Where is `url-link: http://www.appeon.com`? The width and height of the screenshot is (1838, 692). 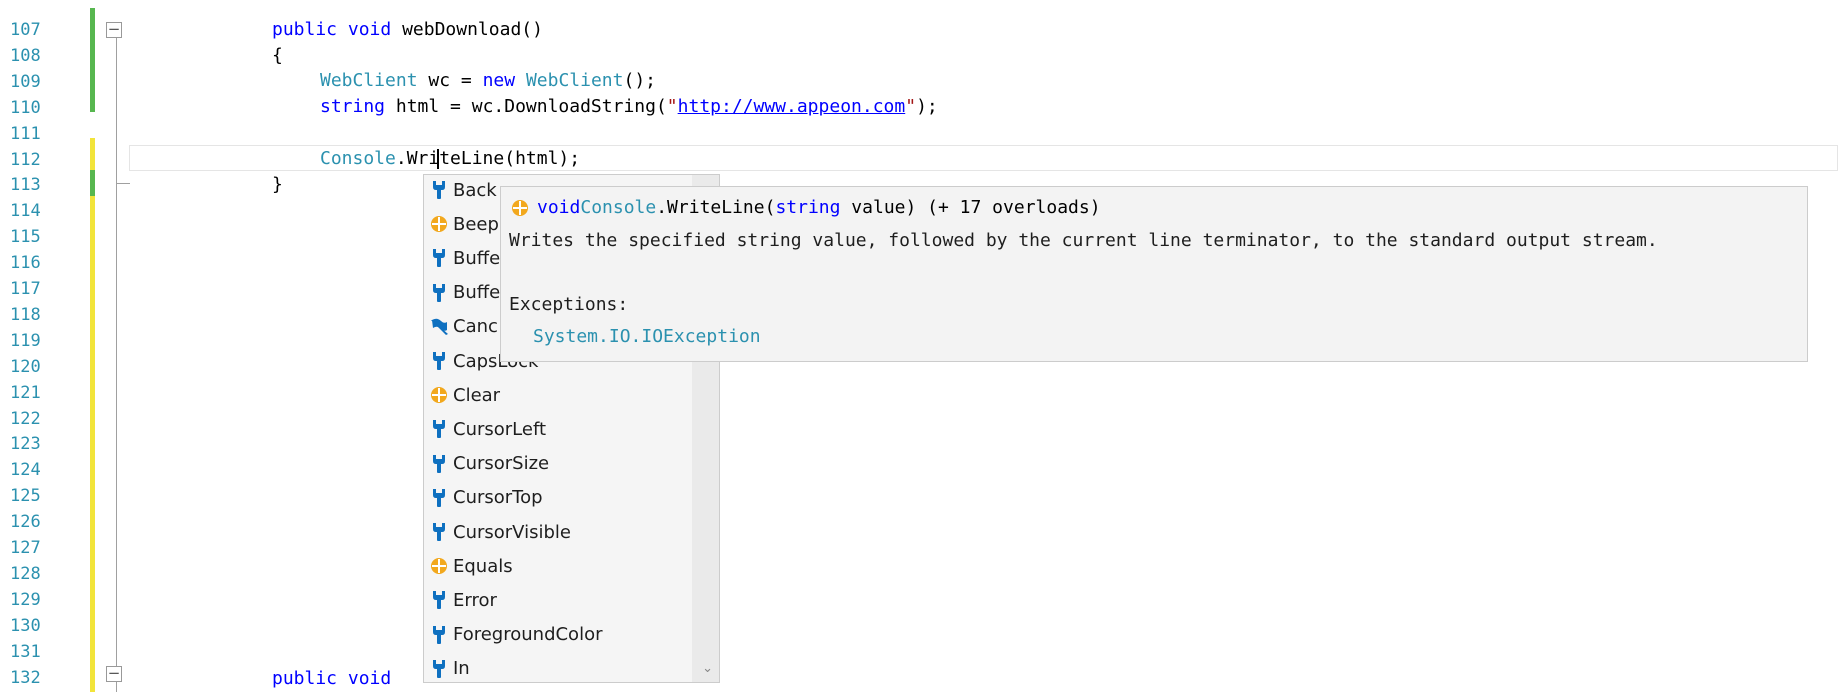 url-link: http://www.appeon.com is located at coordinates (792, 106).